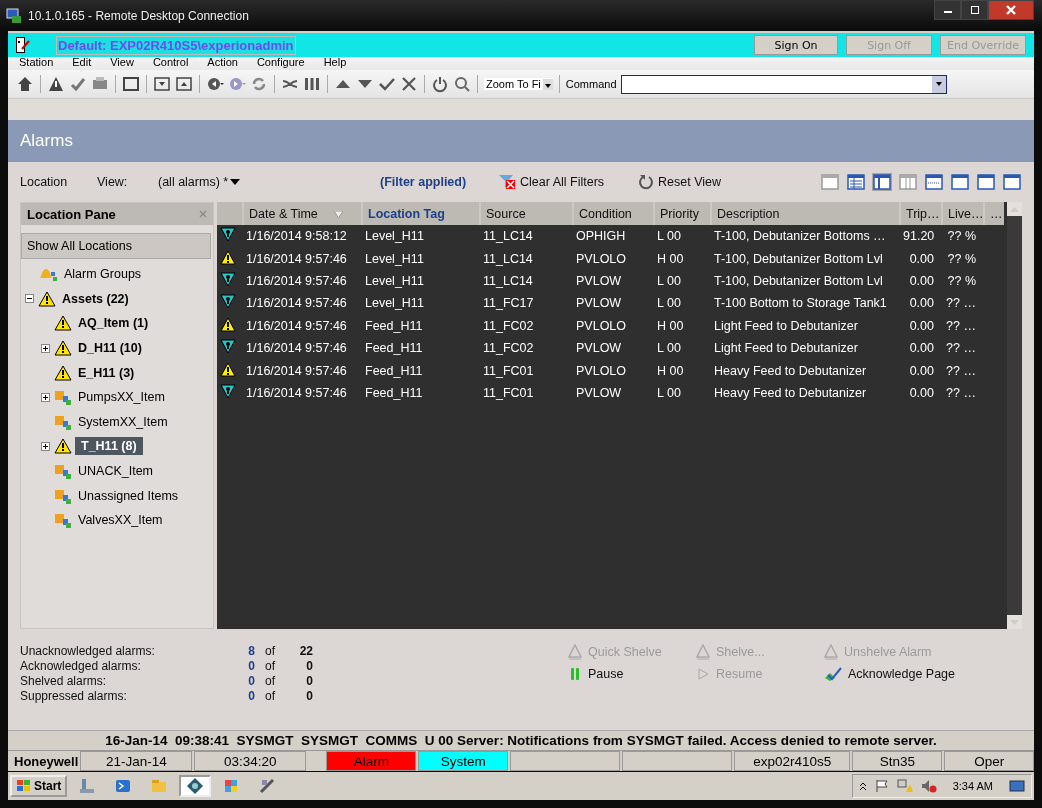  Describe the element at coordinates (680, 182) in the screenshot. I see `reset-view-link: Reset View` at that location.